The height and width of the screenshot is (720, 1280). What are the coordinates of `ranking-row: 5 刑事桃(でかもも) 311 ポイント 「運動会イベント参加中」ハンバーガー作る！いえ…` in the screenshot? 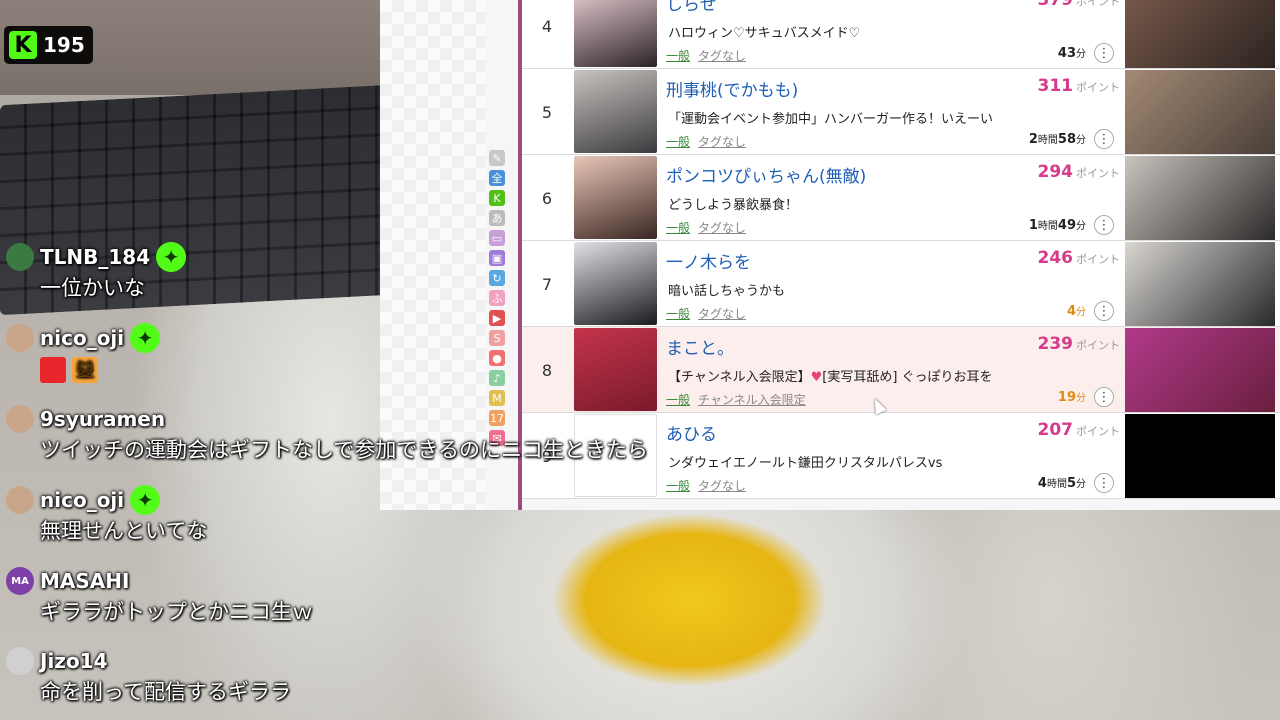 It's located at (901, 112).